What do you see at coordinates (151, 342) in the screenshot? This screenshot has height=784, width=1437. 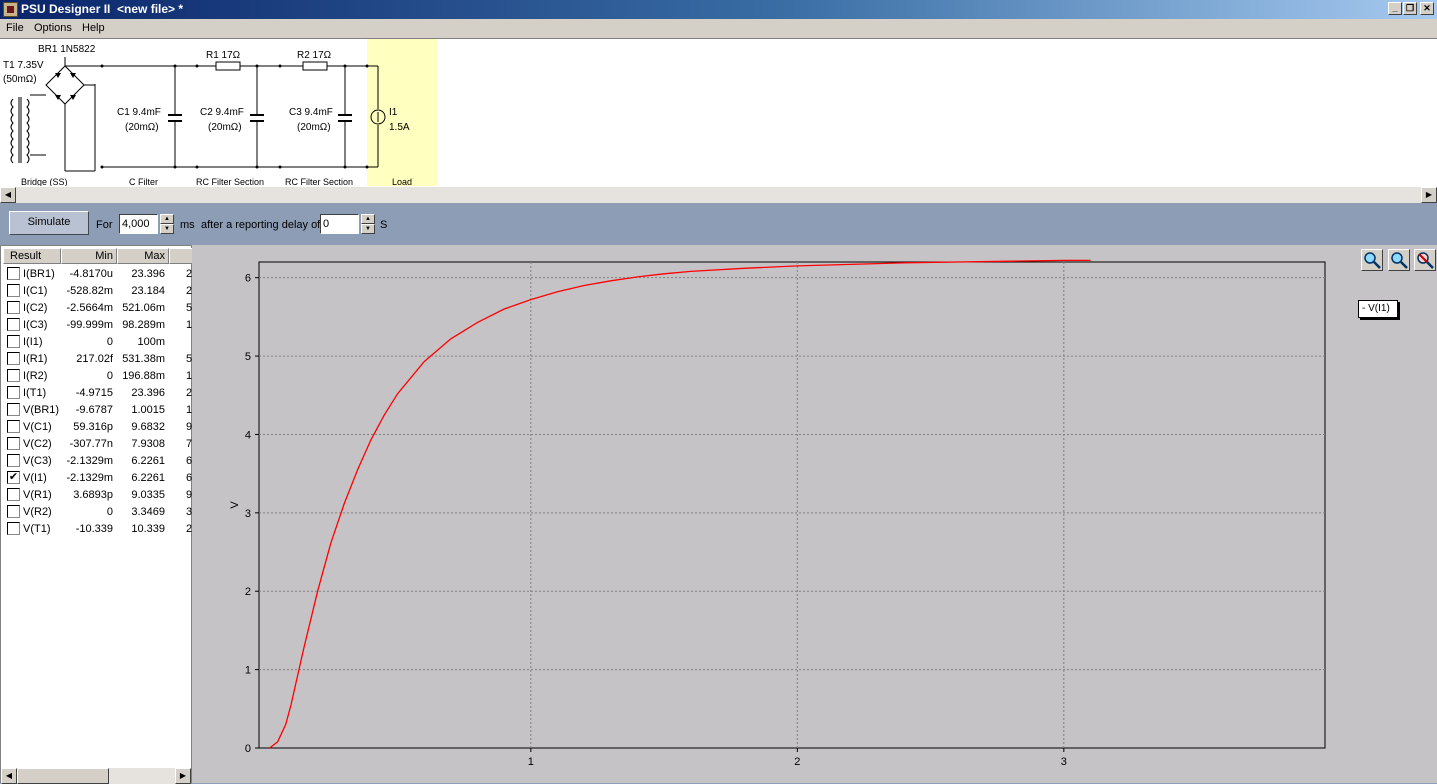 I see `row-max: 100m` at bounding box center [151, 342].